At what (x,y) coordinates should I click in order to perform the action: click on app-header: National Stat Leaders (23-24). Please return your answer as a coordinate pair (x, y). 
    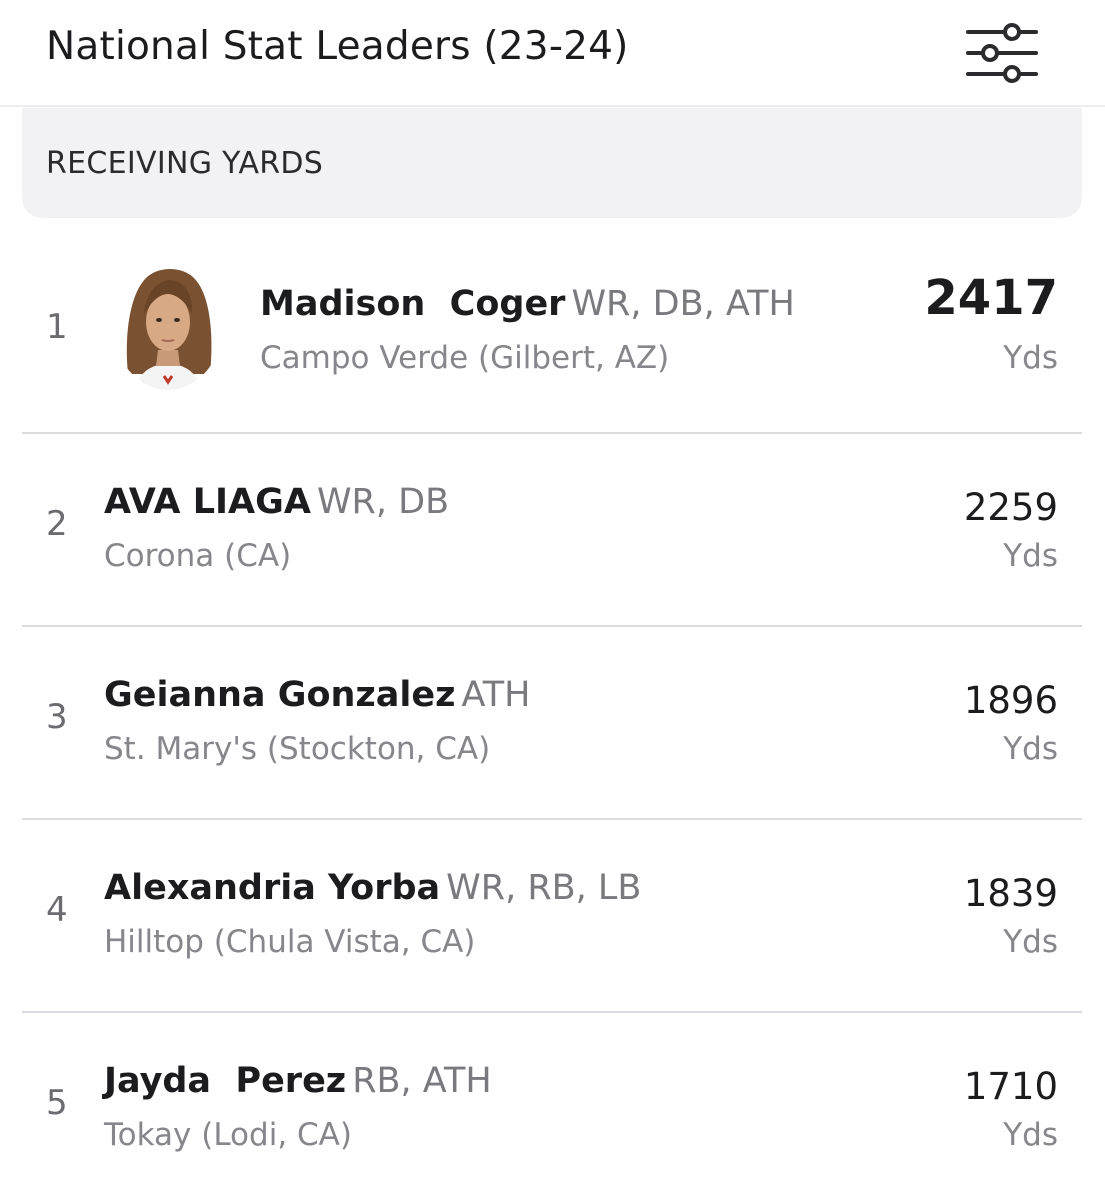
    Looking at the image, I should click on (552, 53).